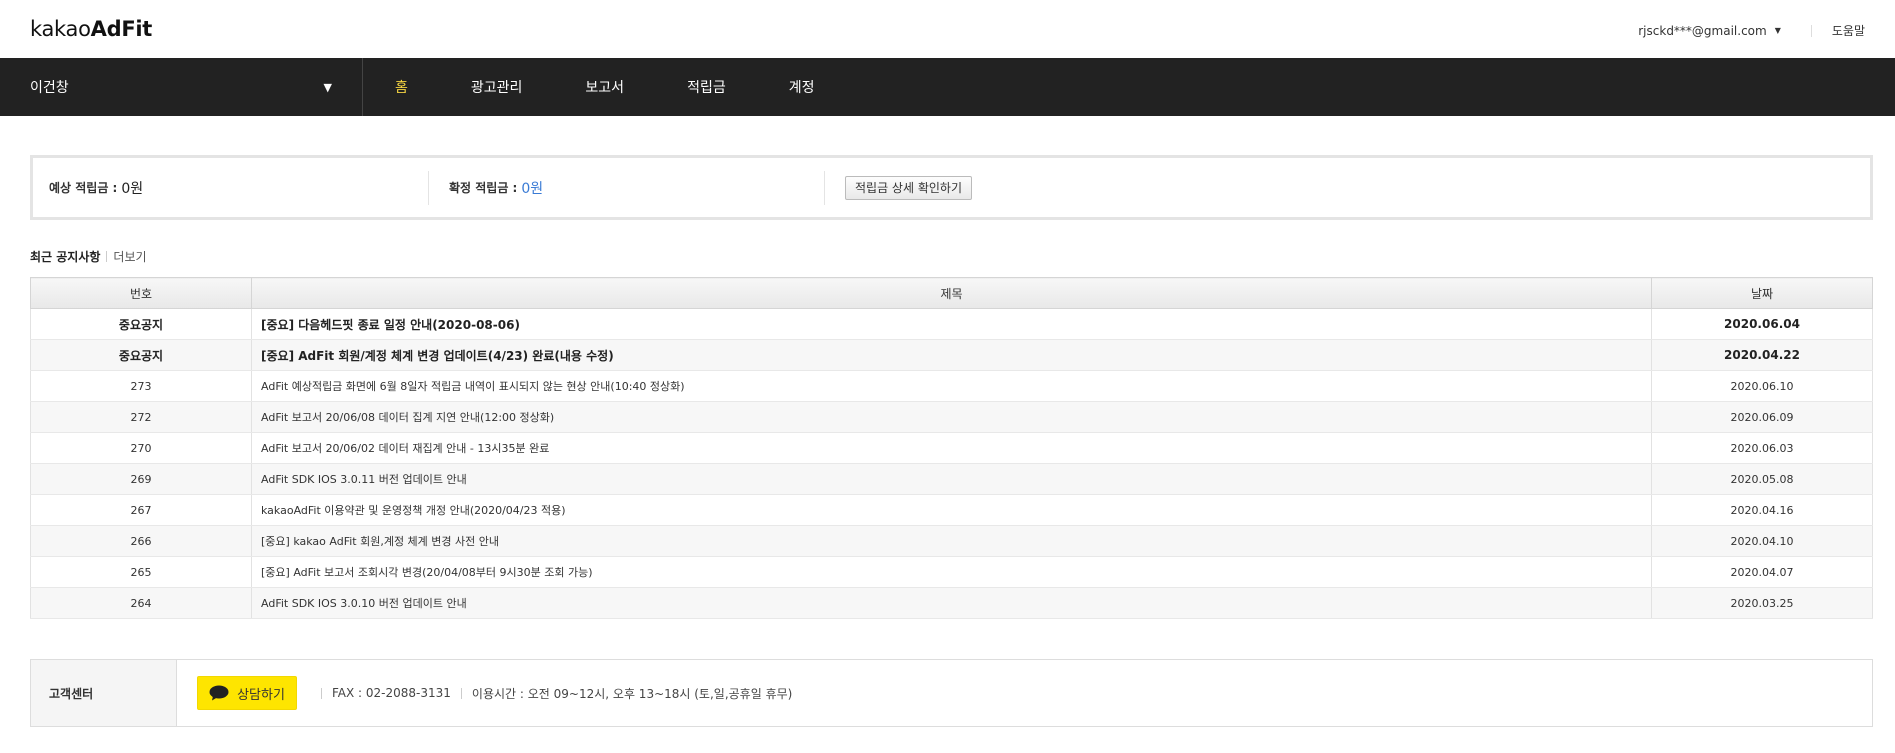  Describe the element at coordinates (802, 87) in the screenshot. I see `nav-item-account: 계정` at that location.